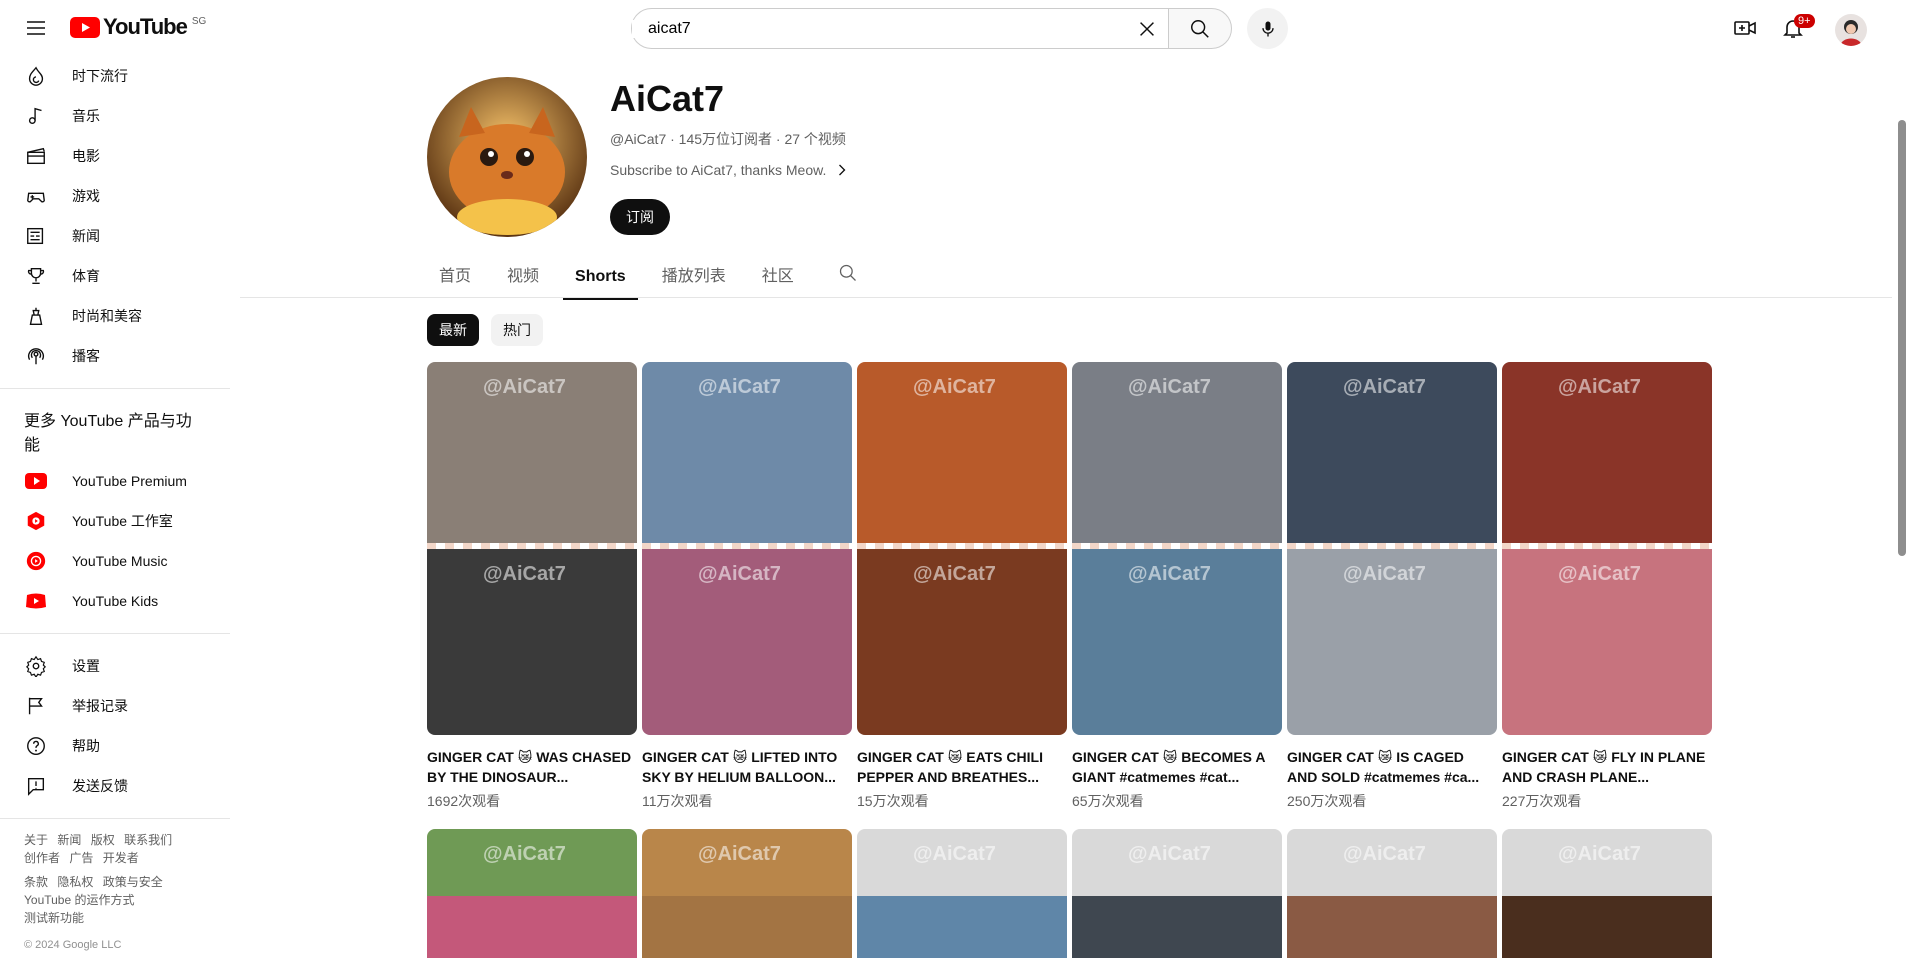 The width and height of the screenshot is (1912, 963). I want to click on account-avatar, so click(1851, 30).